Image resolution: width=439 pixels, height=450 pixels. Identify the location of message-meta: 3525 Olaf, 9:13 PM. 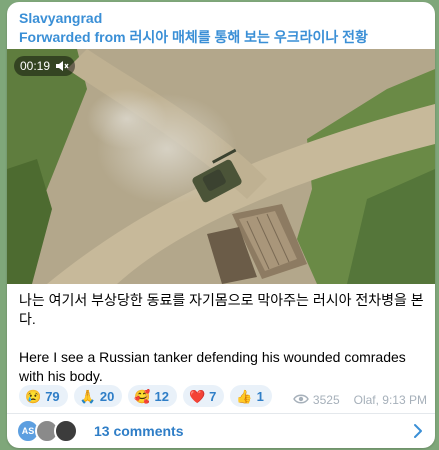
(360, 400).